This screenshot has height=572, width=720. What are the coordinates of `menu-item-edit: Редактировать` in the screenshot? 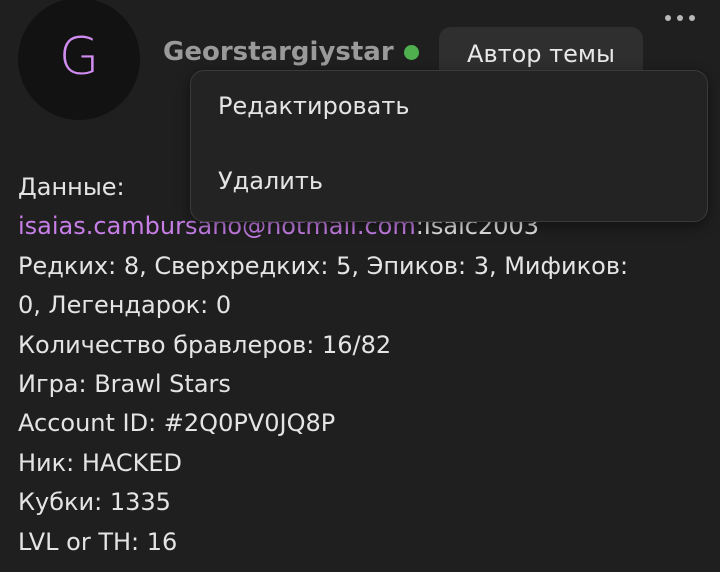 It's located at (314, 106).